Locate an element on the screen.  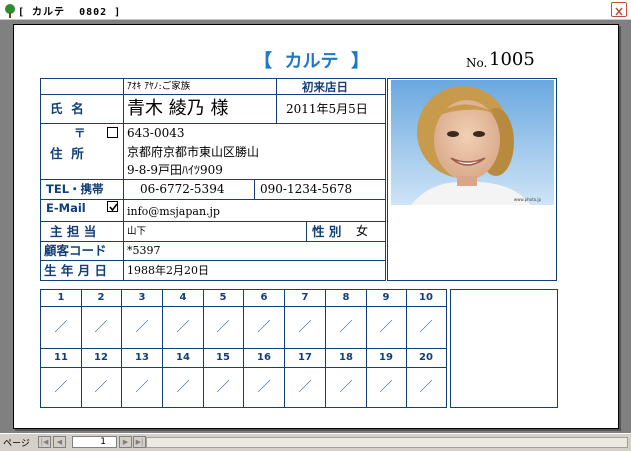
first-visit-label: 初来店日 is located at coordinates (325, 87).